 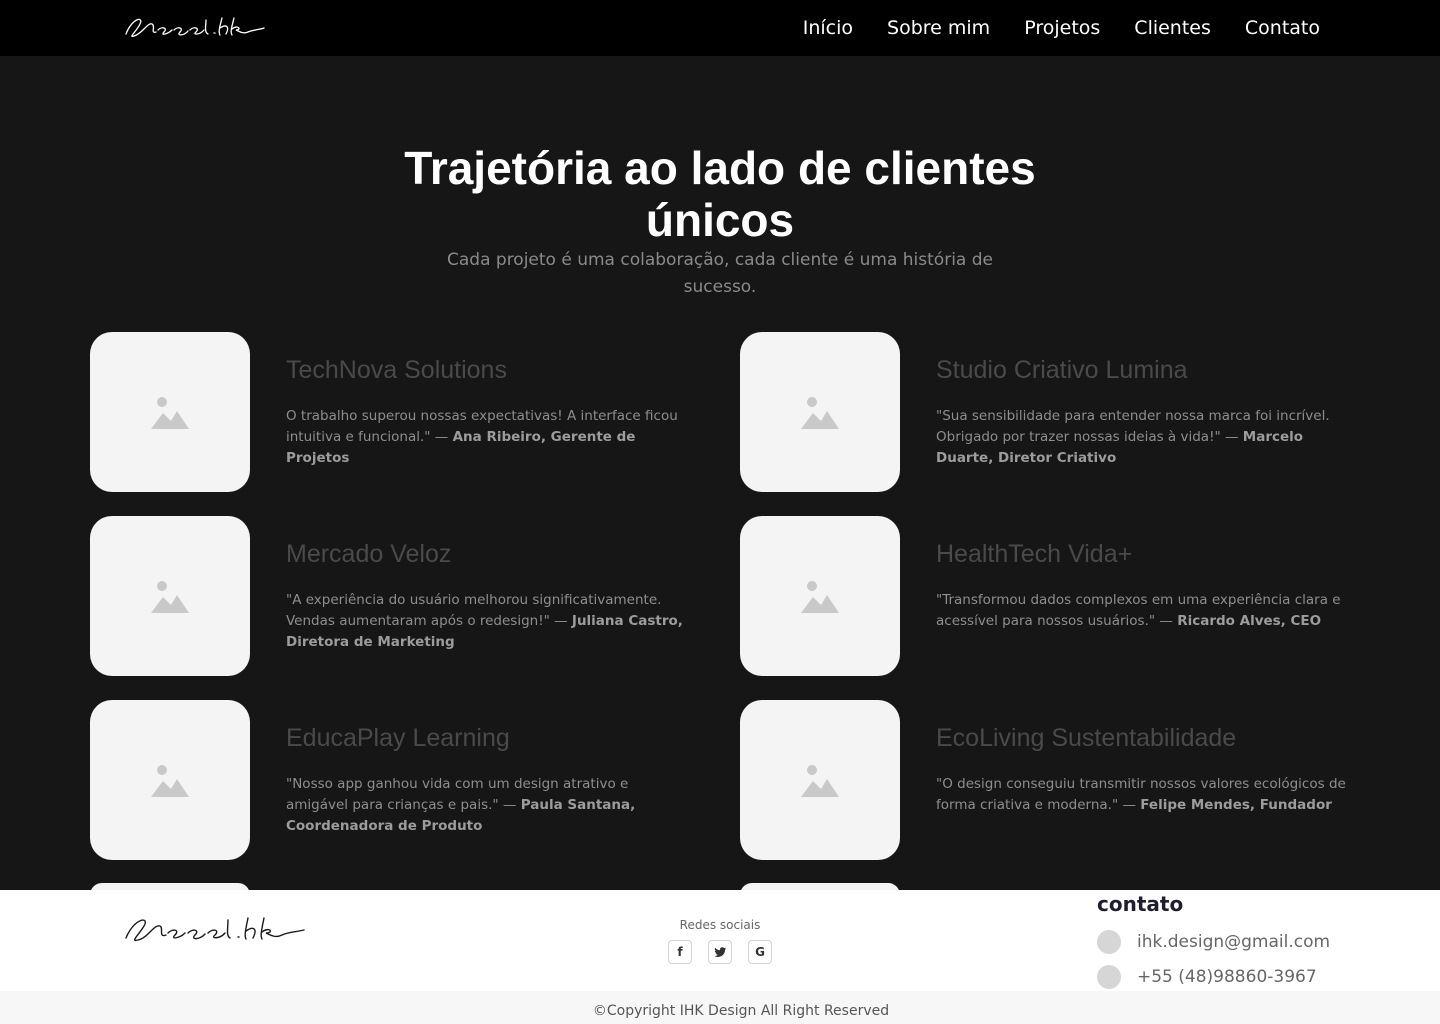 I want to click on client-name: EcoLiving Sustentabilidade, so click(x=1086, y=738).